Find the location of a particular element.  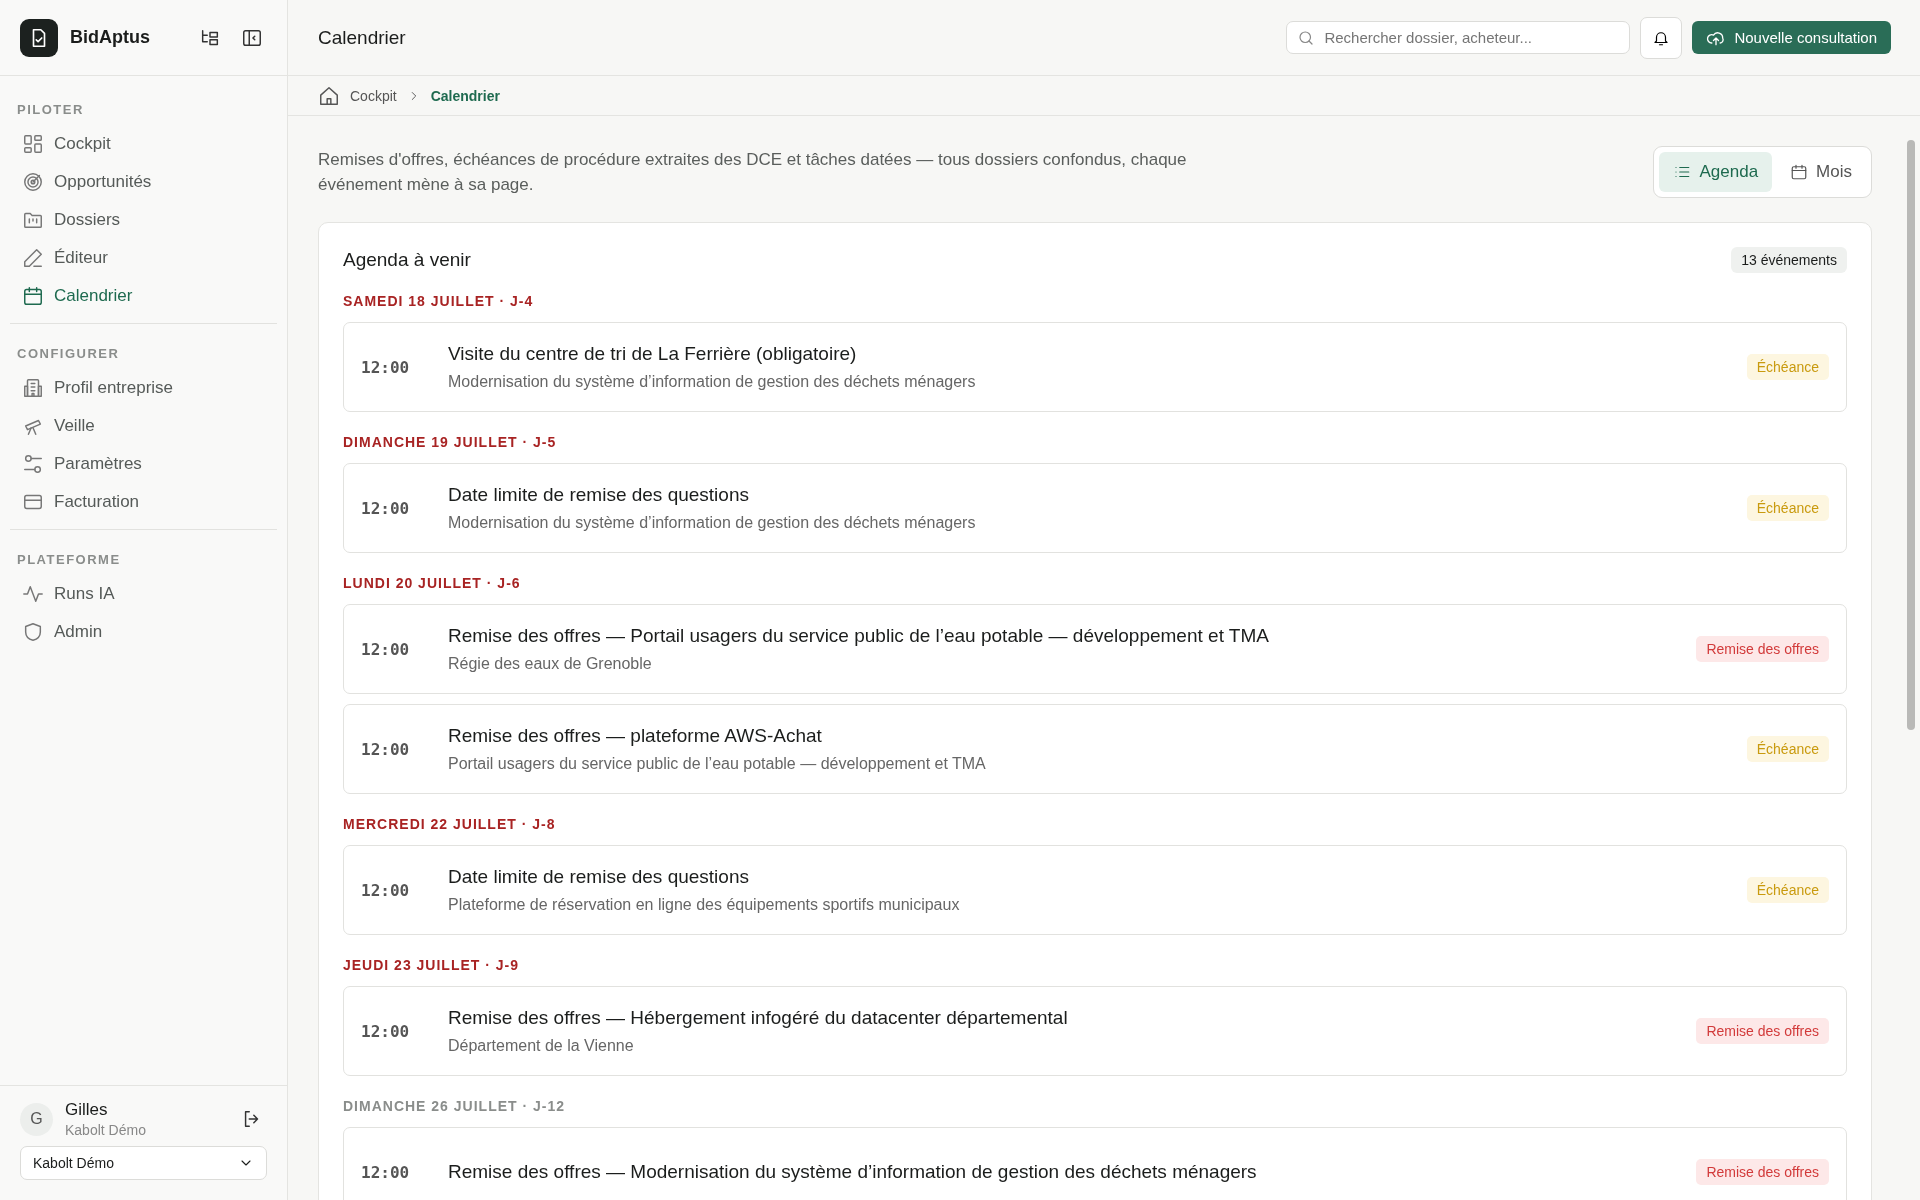

day-heading: DIMANCHE 19 JUILLET · J-5 is located at coordinates (450, 442).